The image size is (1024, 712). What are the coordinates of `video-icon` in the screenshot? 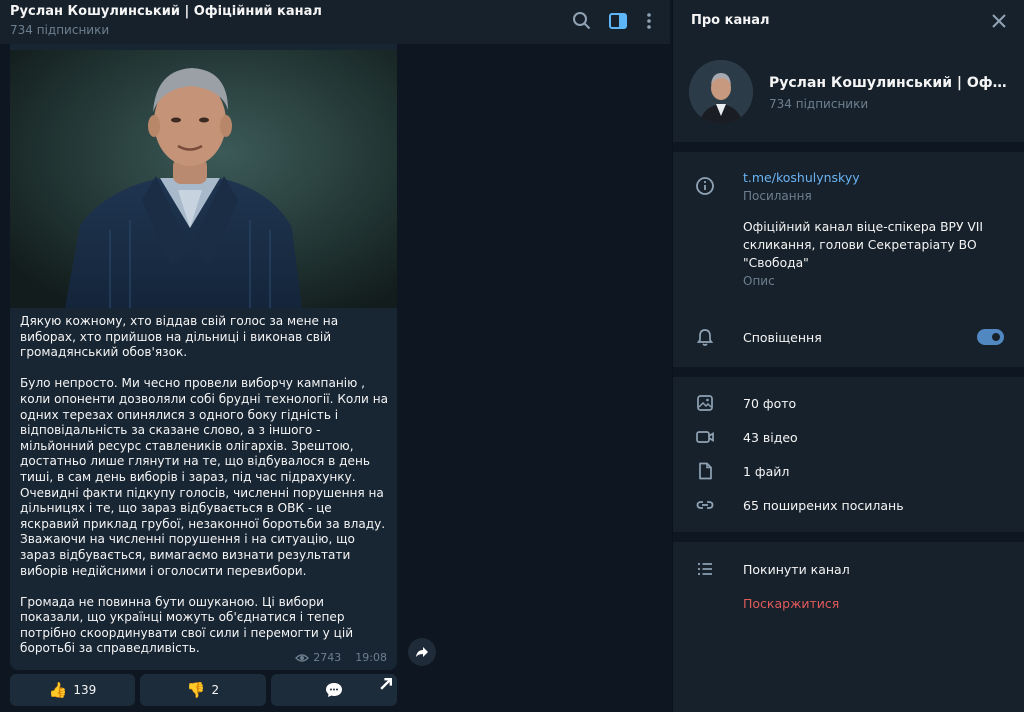 It's located at (705, 437).